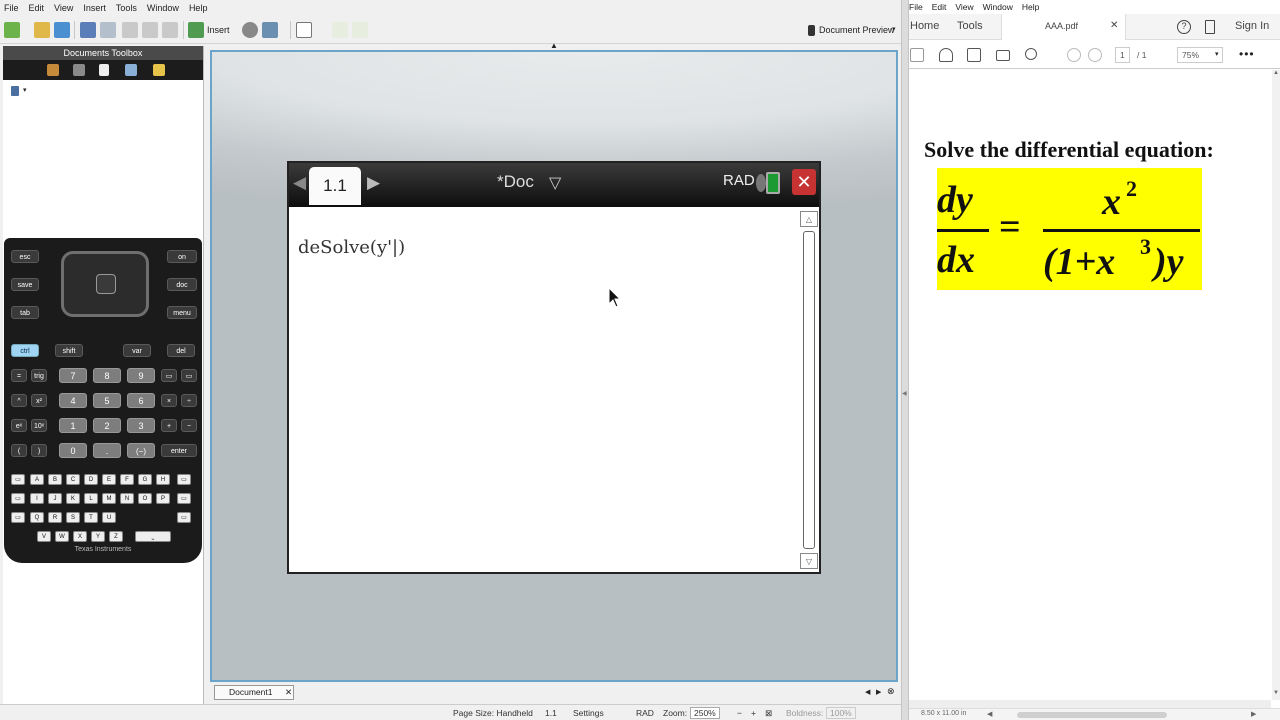 The width and height of the screenshot is (1280, 720). What do you see at coordinates (25, 256) in the screenshot?
I see `esc-key: esc` at bounding box center [25, 256].